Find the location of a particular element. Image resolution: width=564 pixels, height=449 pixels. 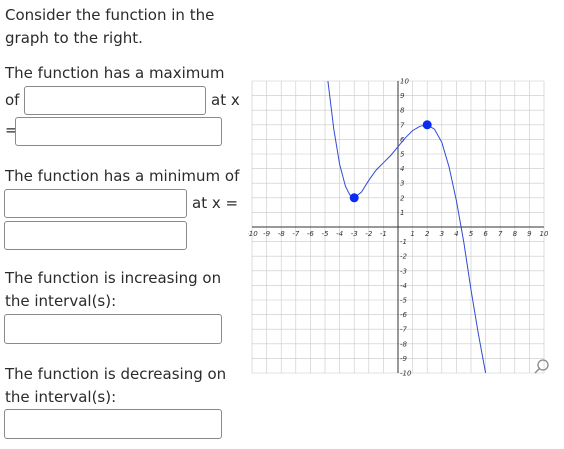

y-tick-label: 9 is located at coordinates (402, 96).